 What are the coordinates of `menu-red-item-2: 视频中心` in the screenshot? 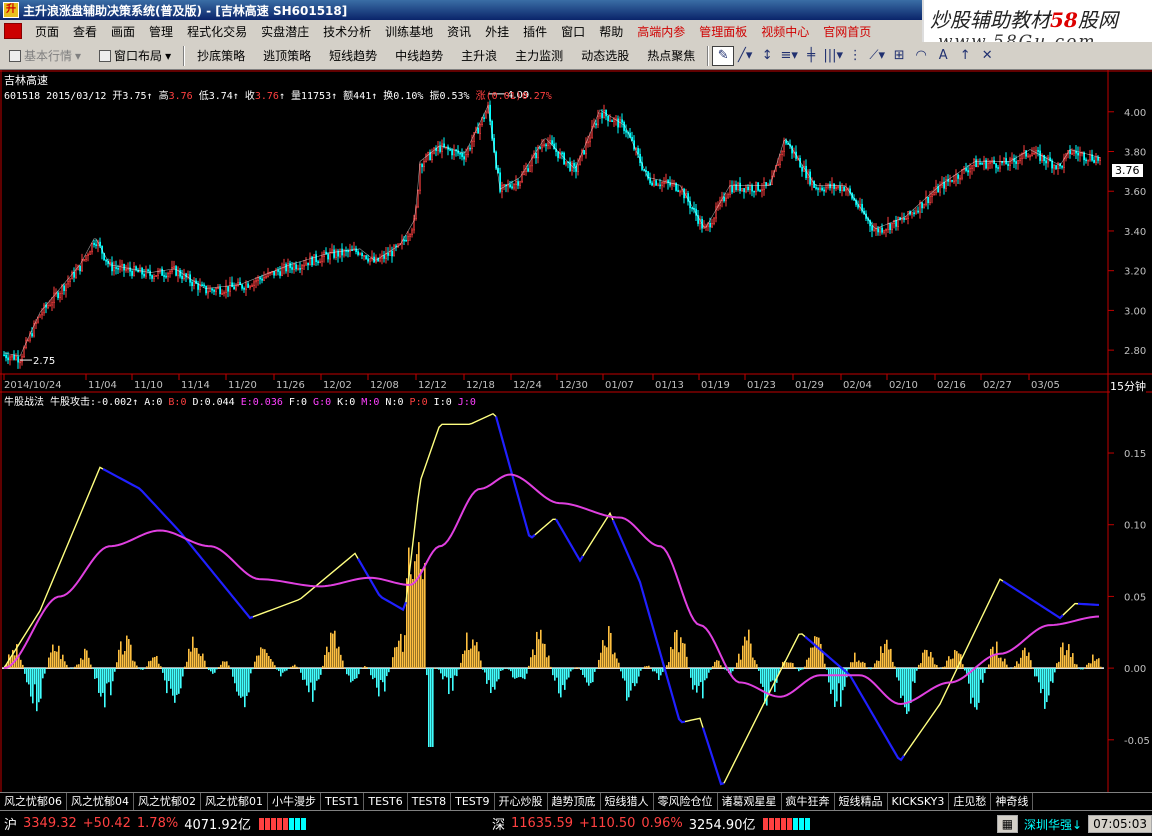 It's located at (785, 31).